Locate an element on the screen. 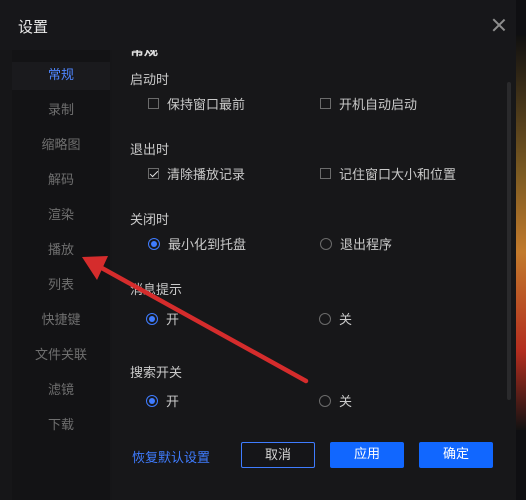 The width and height of the screenshot is (526, 500). checkbox-label: 记住窗口大小和位置 is located at coordinates (398, 175).